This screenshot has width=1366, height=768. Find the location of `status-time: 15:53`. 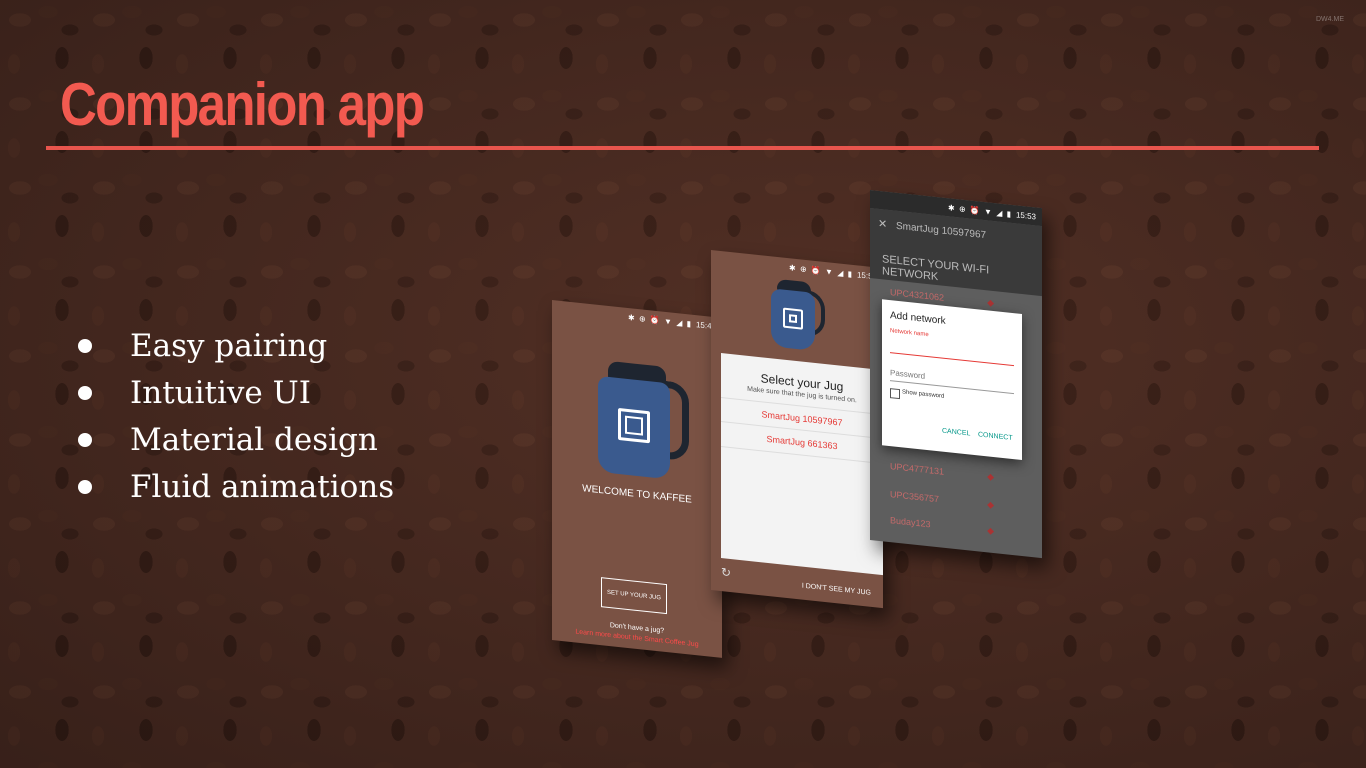

status-time: 15:53 is located at coordinates (1025, 215).